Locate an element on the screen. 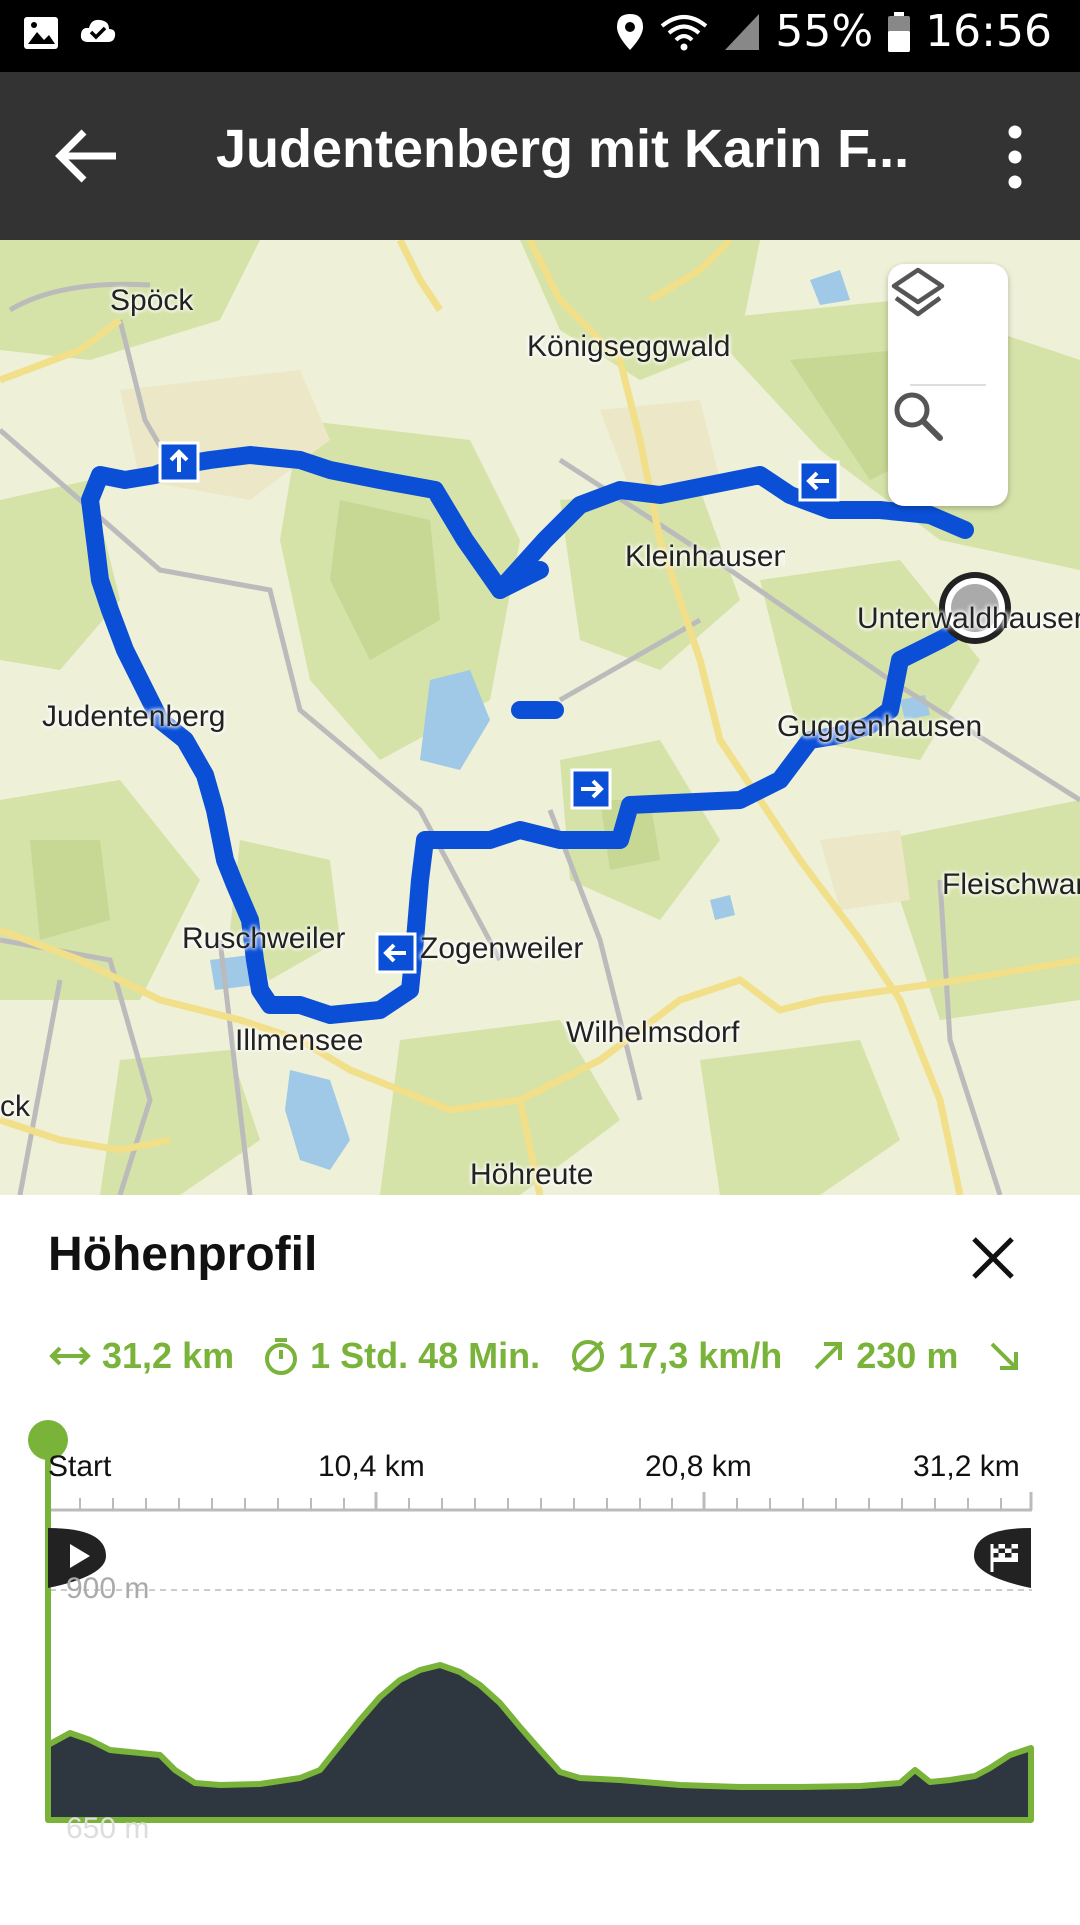 The image size is (1080, 1925). search-button is located at coordinates (948, 446).